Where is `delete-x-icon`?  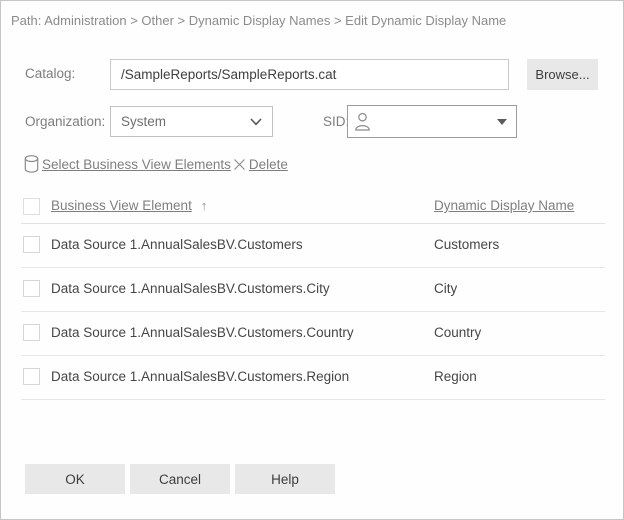
delete-x-icon is located at coordinates (239, 164).